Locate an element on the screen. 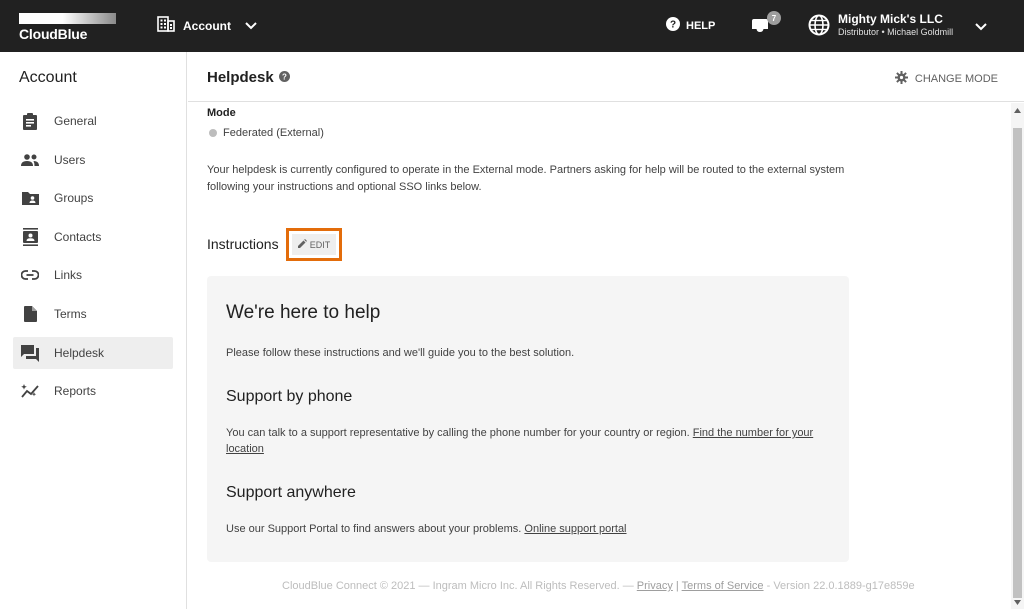  sidebar-item-groups: Groups is located at coordinates (93, 198).